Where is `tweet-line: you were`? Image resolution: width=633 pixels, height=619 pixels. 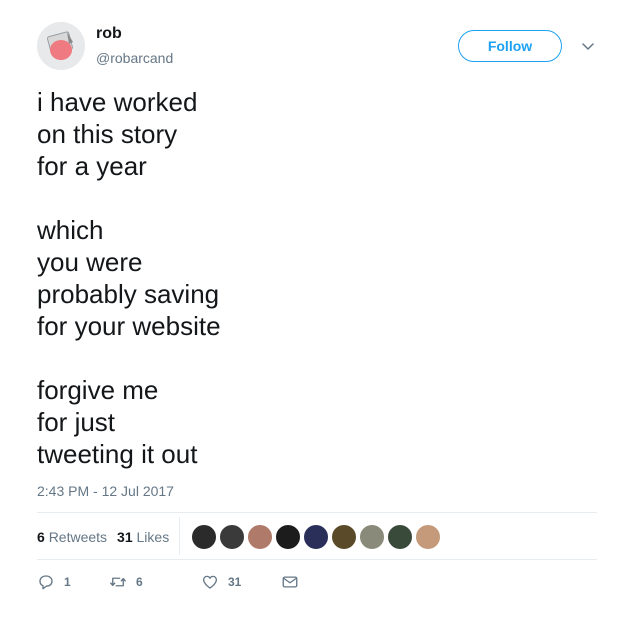
tweet-line: you were is located at coordinates (90, 262).